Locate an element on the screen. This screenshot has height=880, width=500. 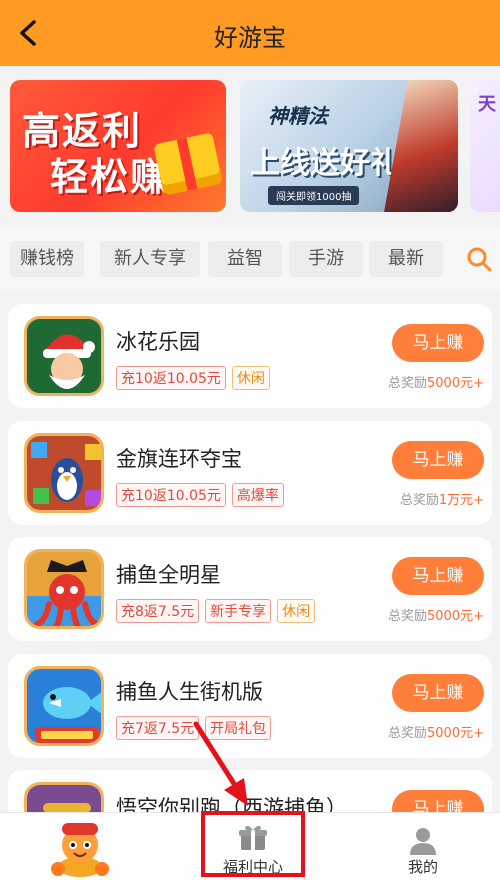
game-tags: 充10返10.05元 高爆率 is located at coordinates (200, 495).